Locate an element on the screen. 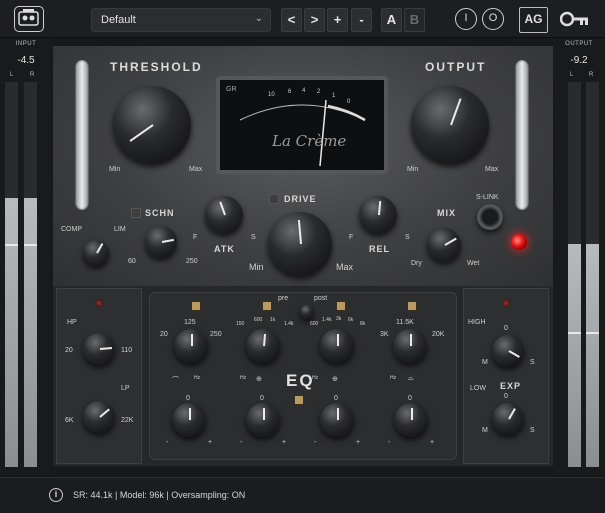  output-r-label: R is located at coordinates (591, 75).